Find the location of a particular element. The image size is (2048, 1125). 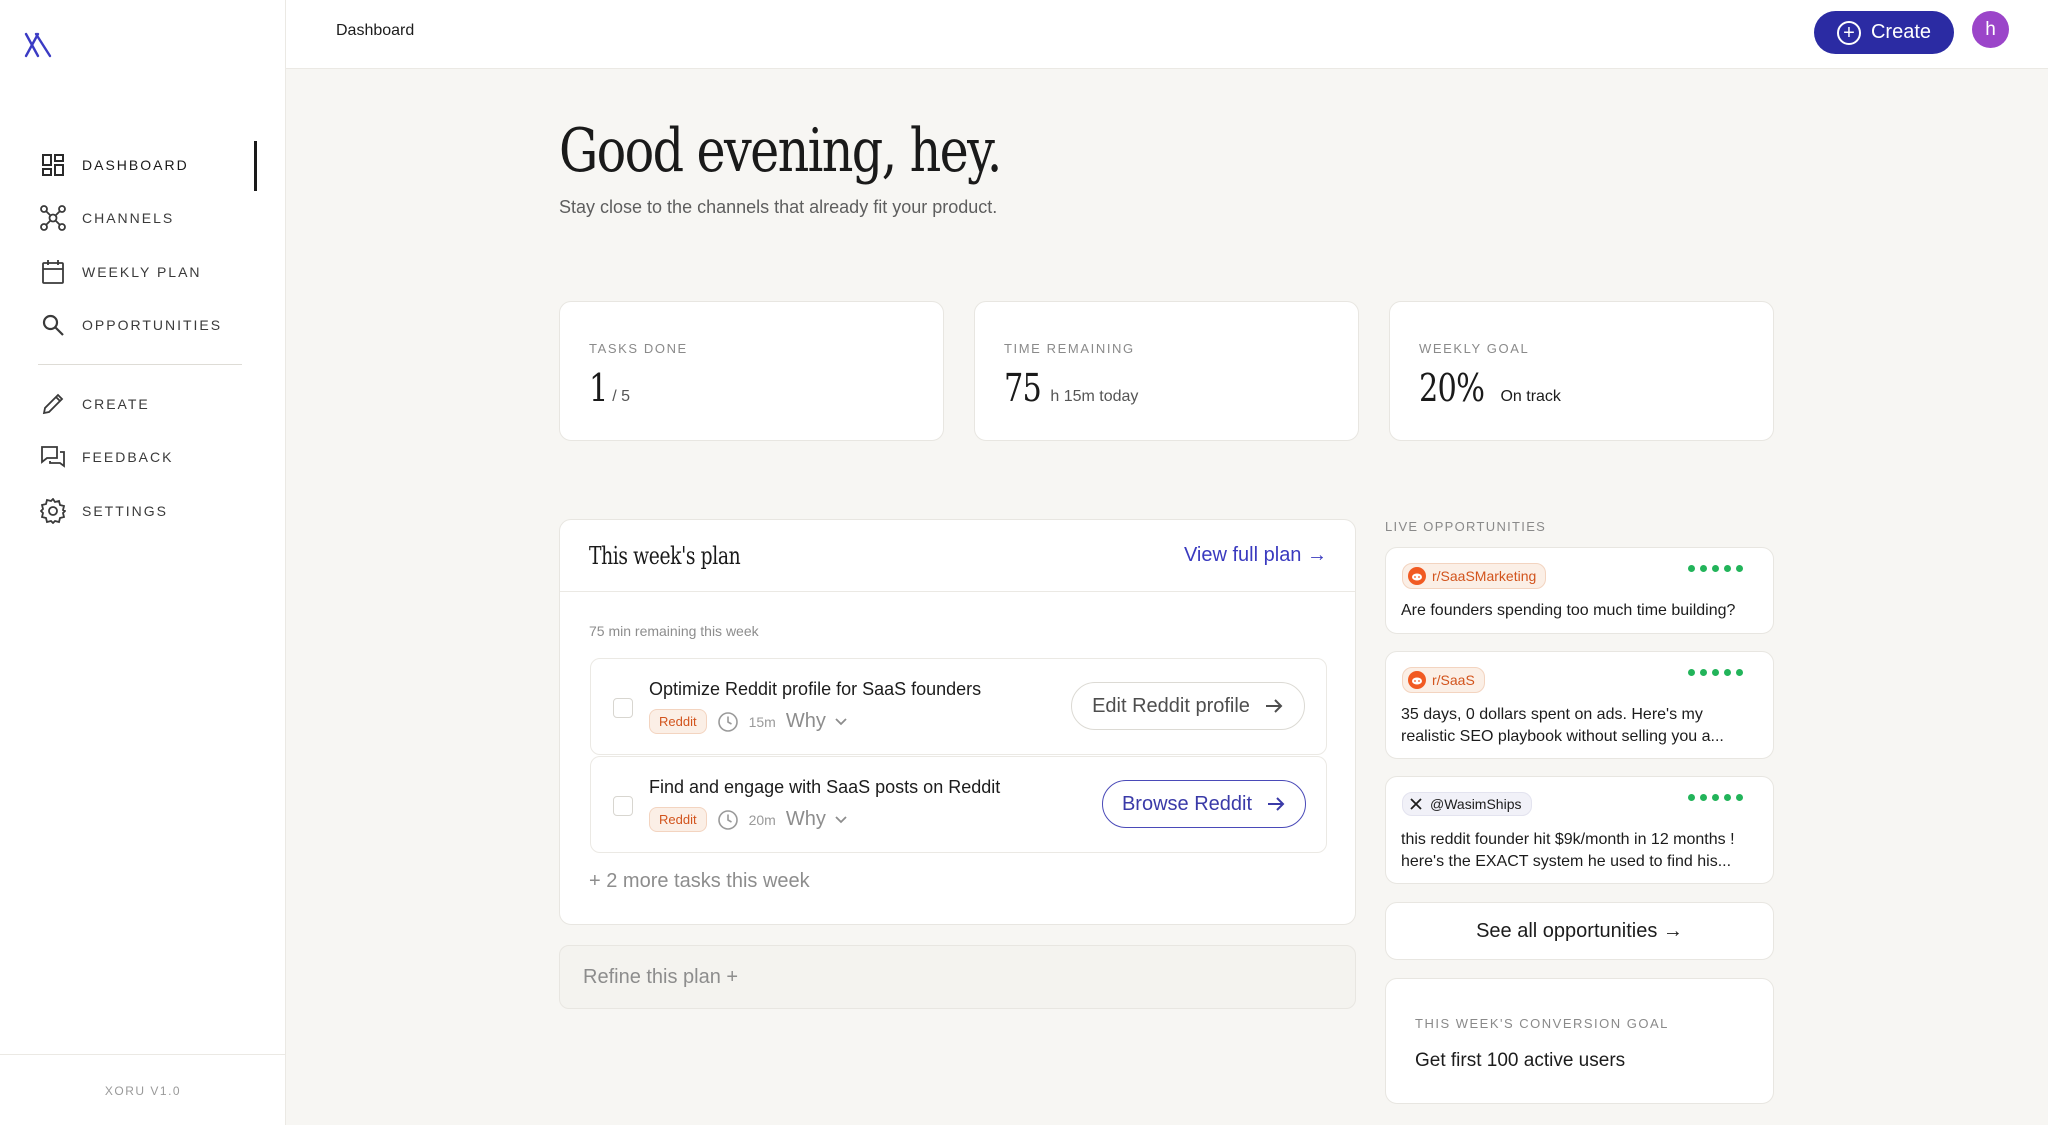

sidebar-item-label: SETTINGS is located at coordinates (125, 511).